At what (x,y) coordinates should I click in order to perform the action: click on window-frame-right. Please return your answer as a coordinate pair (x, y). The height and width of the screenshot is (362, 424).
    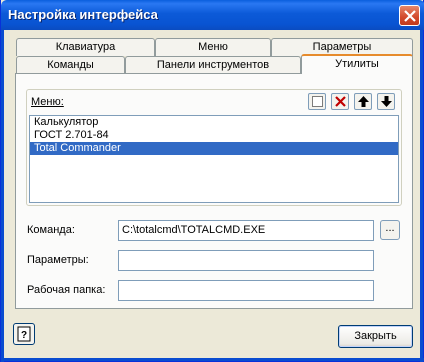
    Looking at the image, I should click on (421, 196).